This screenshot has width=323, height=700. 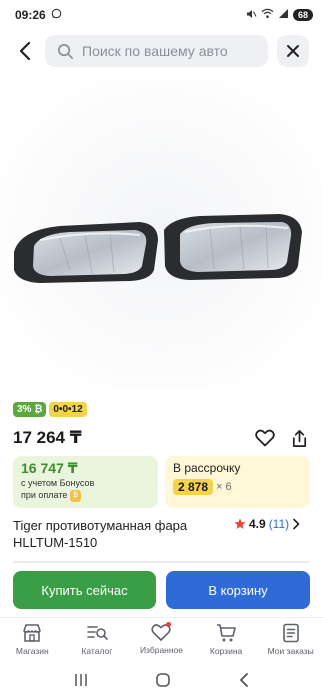 I want to click on installment-card: В рассрочку 2 878 × 6, so click(x=237, y=482).